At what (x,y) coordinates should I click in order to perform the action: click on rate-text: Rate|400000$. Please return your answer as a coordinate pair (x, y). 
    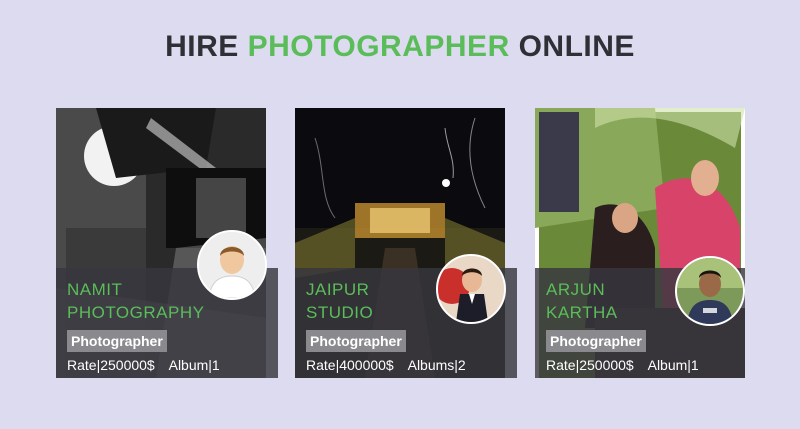
    Looking at the image, I should click on (350, 365).